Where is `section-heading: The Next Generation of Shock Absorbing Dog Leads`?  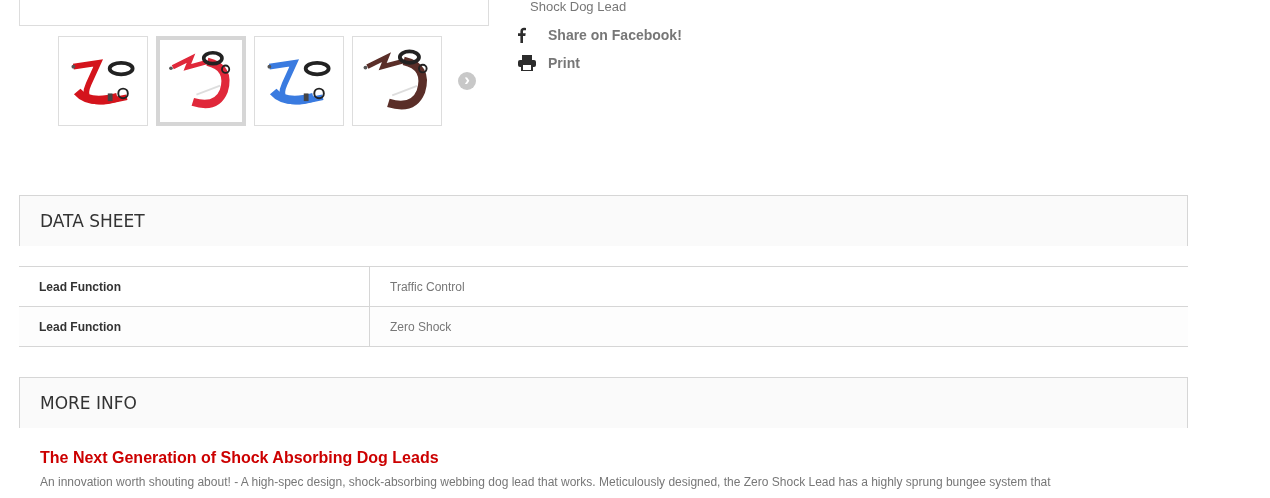
section-heading: The Next Generation of Shock Absorbing Dog Leads is located at coordinates (240, 457).